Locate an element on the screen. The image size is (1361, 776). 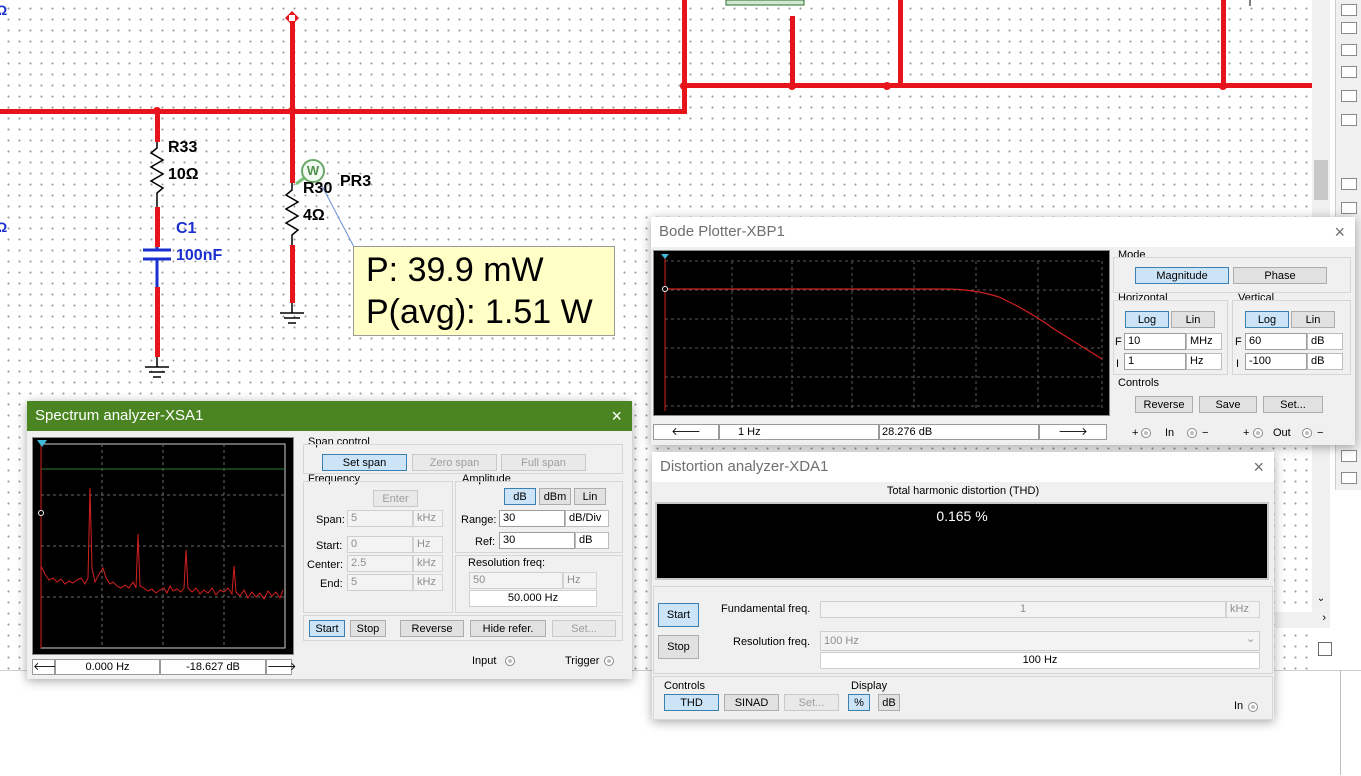
span-unit: kHz is located at coordinates (428, 518).